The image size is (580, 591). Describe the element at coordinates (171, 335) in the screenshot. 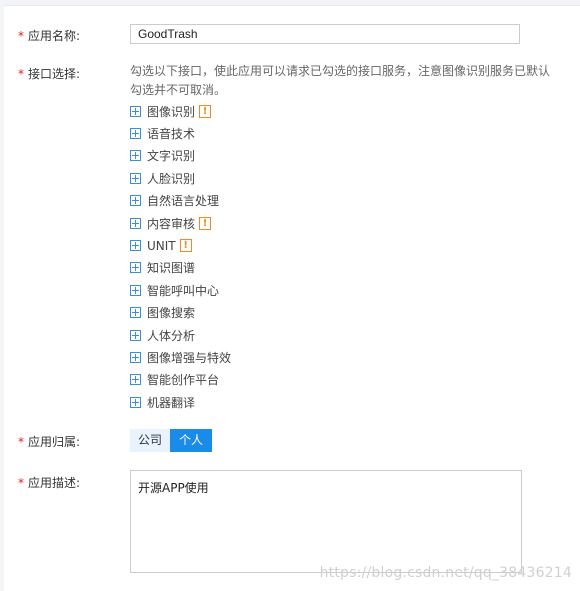

I see `api-item-label: 人体分析` at that location.